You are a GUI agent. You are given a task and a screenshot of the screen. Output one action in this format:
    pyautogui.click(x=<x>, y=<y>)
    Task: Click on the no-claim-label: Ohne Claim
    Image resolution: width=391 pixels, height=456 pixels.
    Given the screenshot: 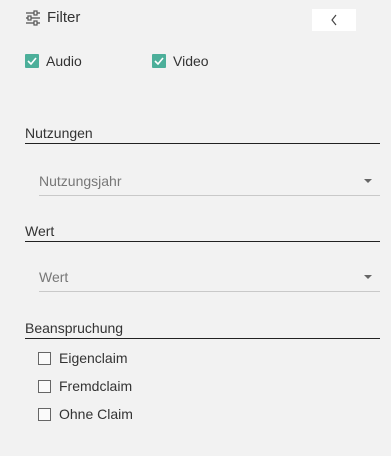 What is the action you would take?
    pyautogui.click(x=96, y=414)
    